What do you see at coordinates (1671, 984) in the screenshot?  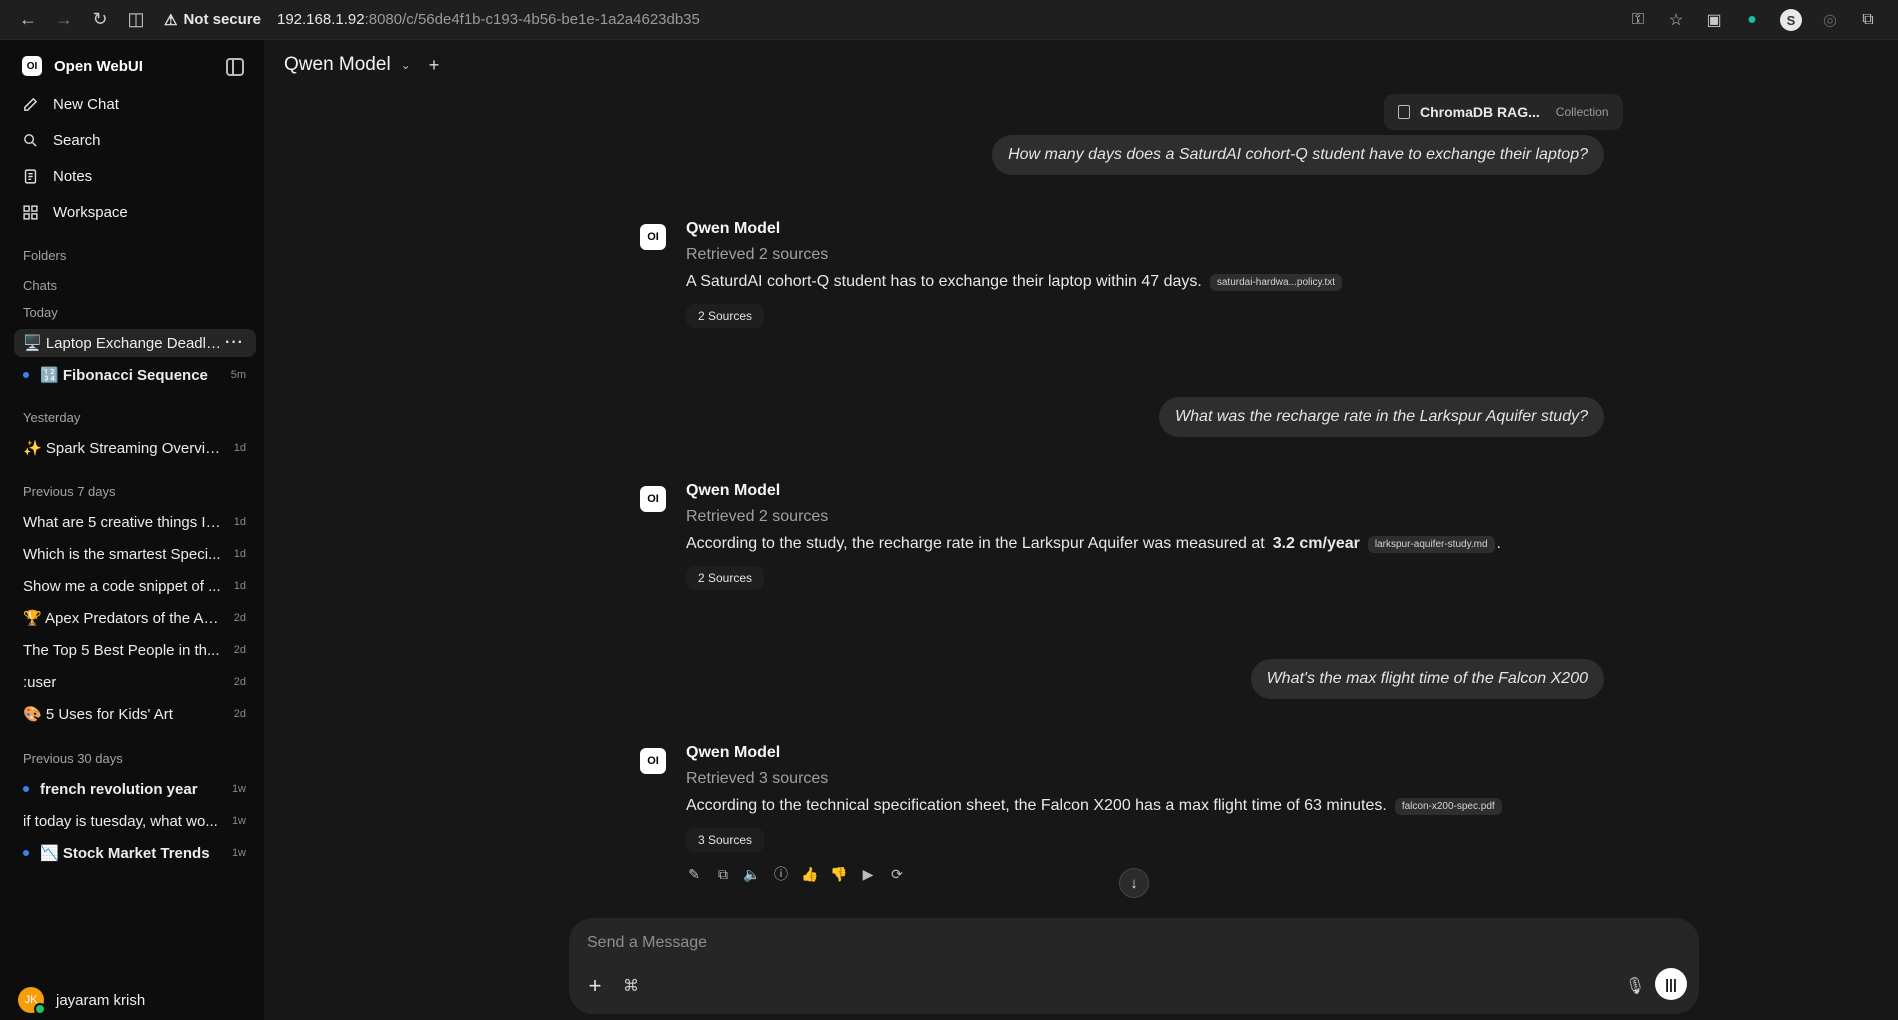 I see `voice-mode-icon: |||` at bounding box center [1671, 984].